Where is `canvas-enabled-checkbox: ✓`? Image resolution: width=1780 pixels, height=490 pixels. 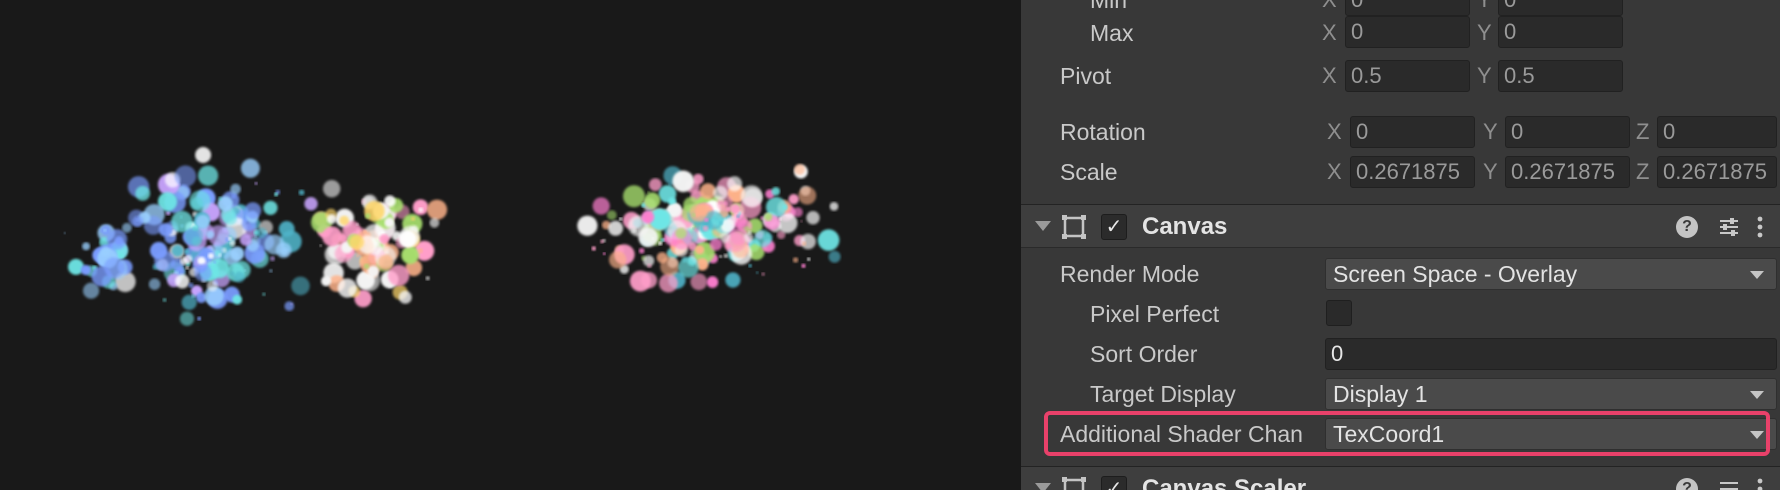 canvas-enabled-checkbox: ✓ is located at coordinates (1114, 227).